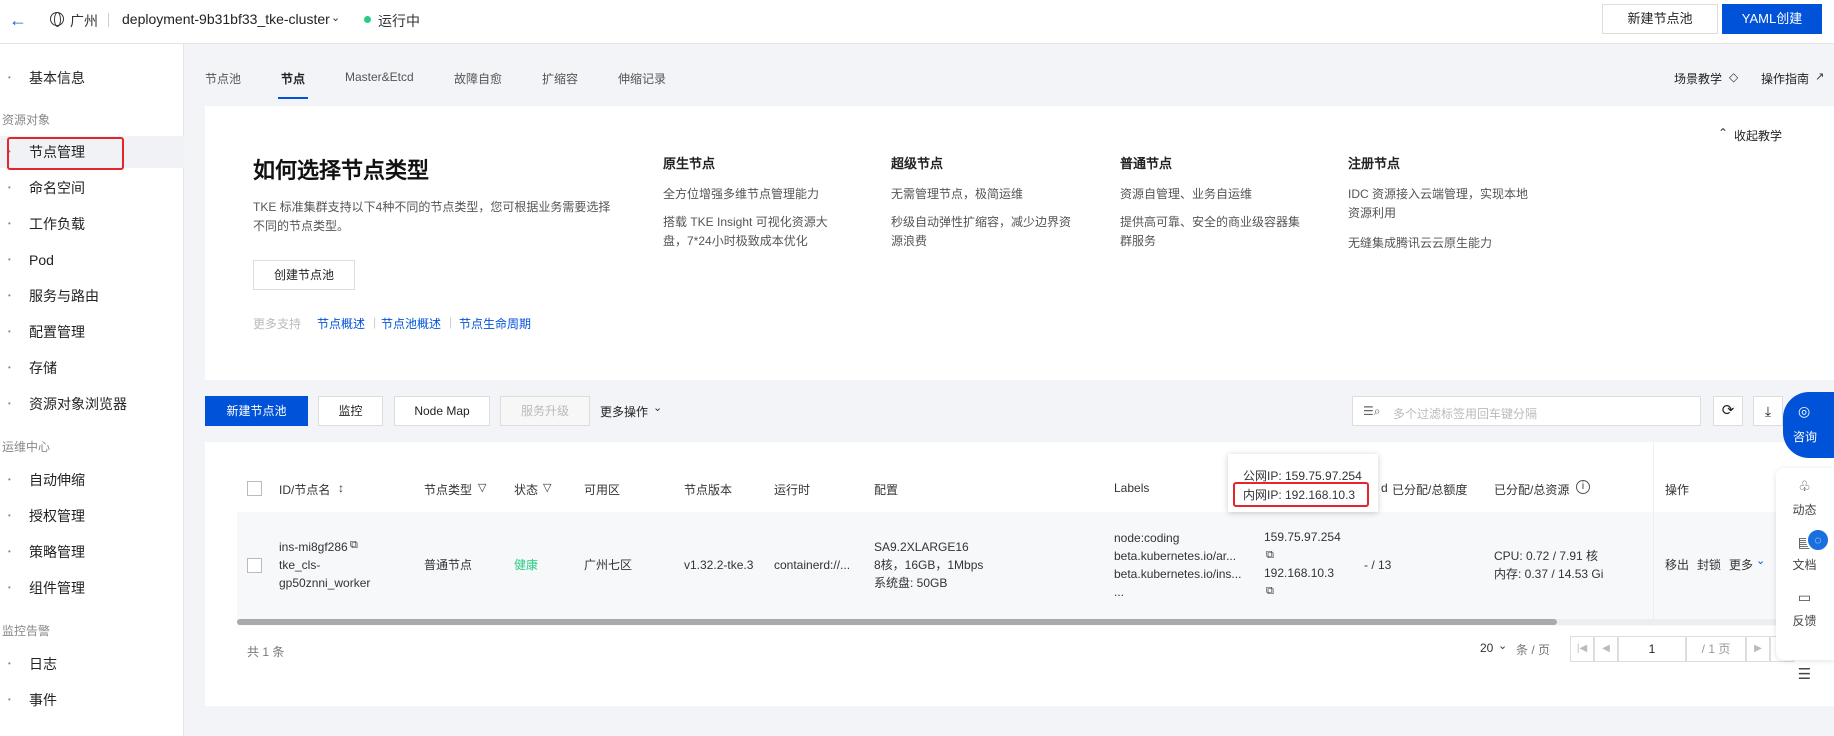  What do you see at coordinates (26, 120) in the screenshot?
I see `sidebar-group-resources: 资源对象` at bounding box center [26, 120].